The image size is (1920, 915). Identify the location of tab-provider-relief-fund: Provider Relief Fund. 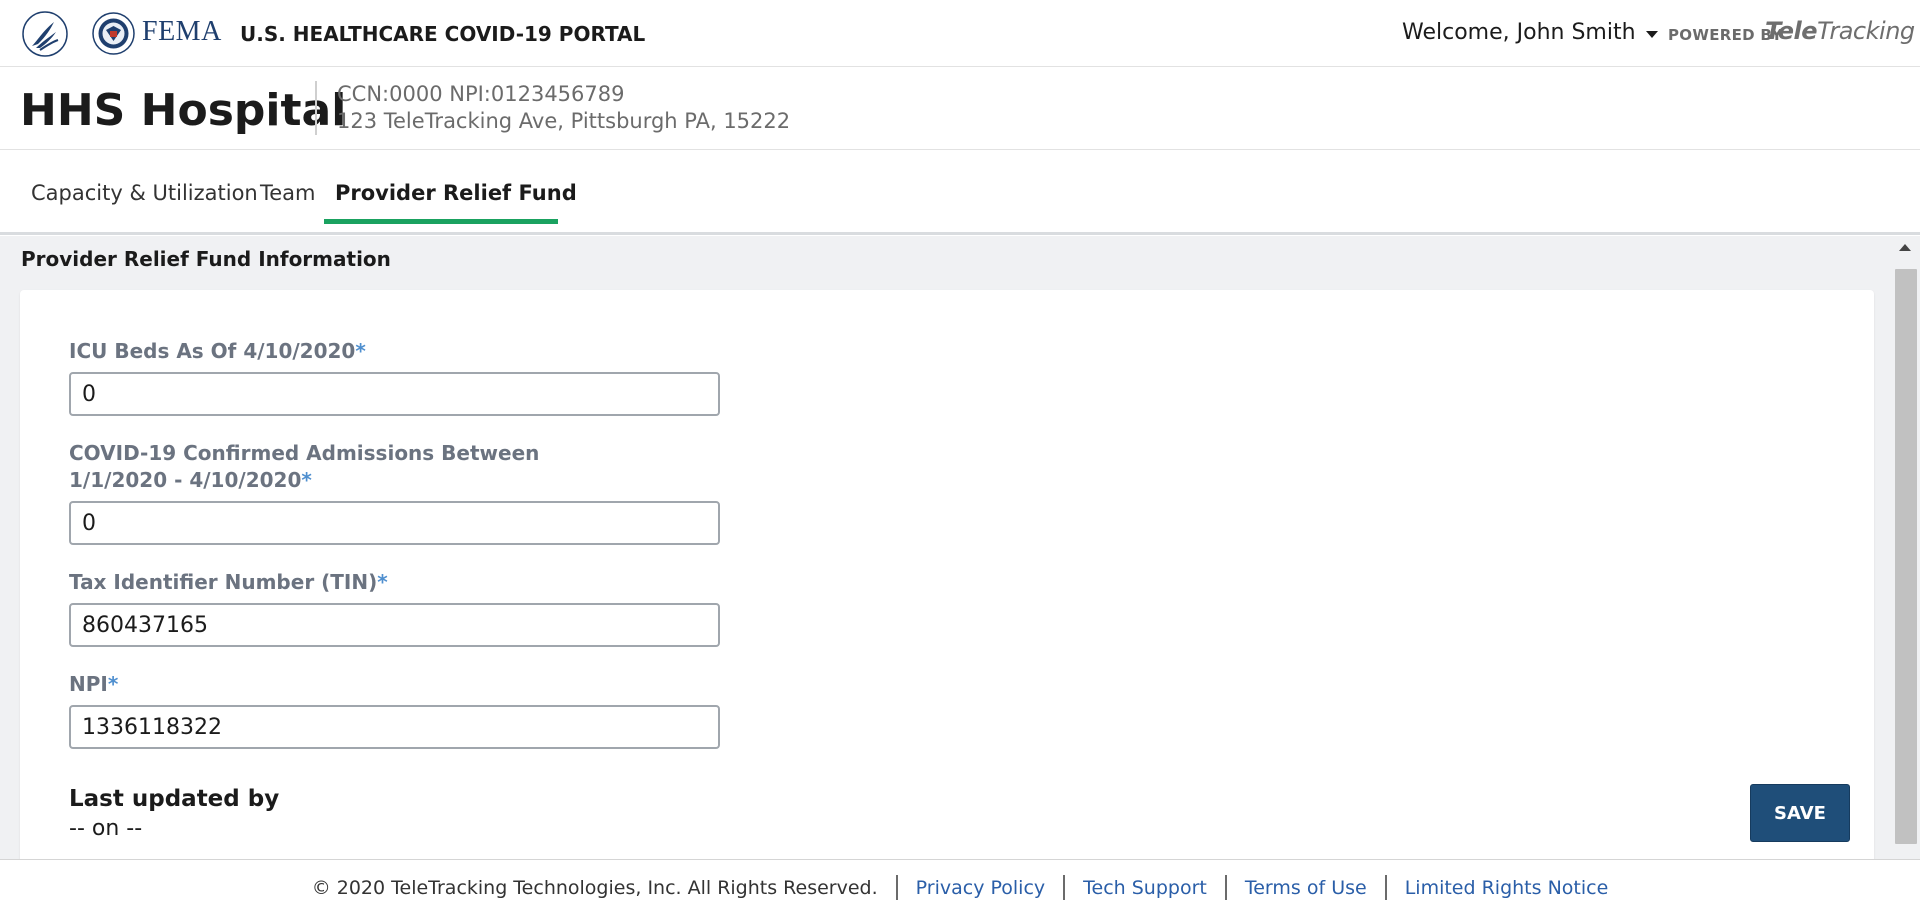
(456, 193).